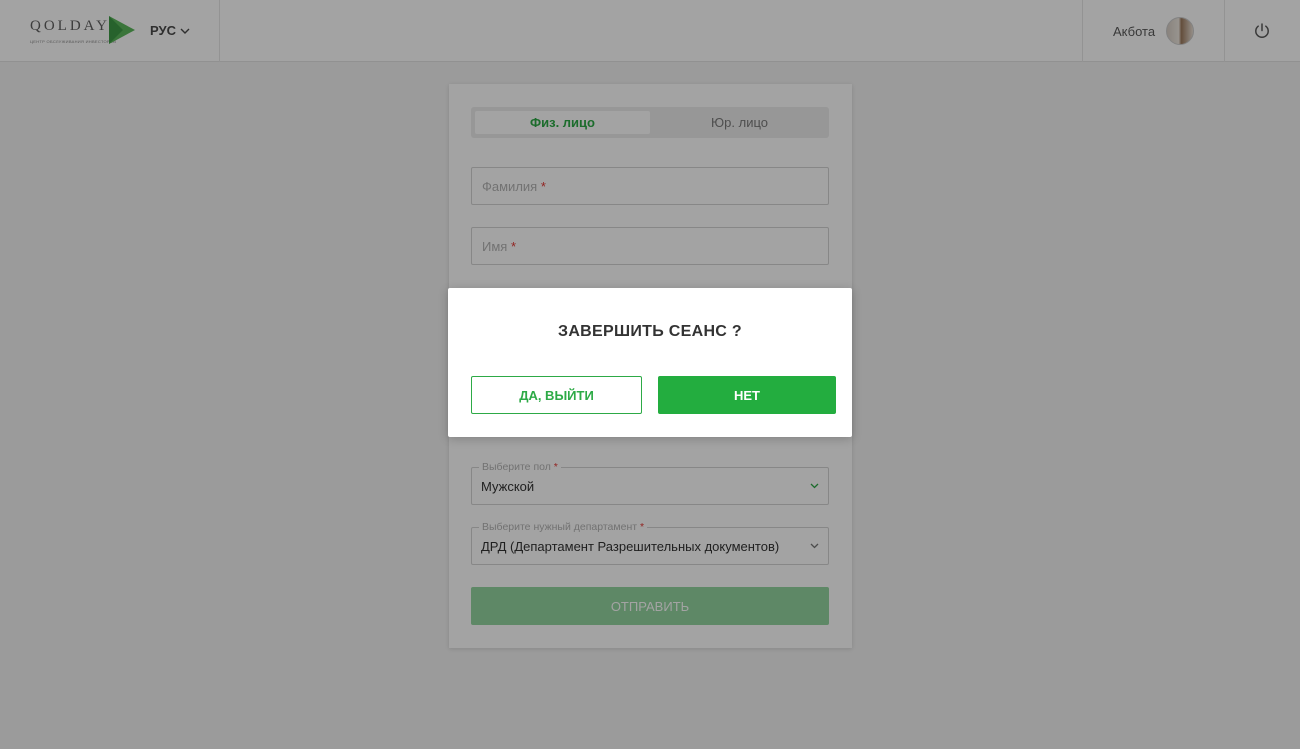 The width and height of the screenshot is (1300, 749). I want to click on dialog-title: ЗАВЕРШИТЬ СЕАНС ?, so click(650, 331).